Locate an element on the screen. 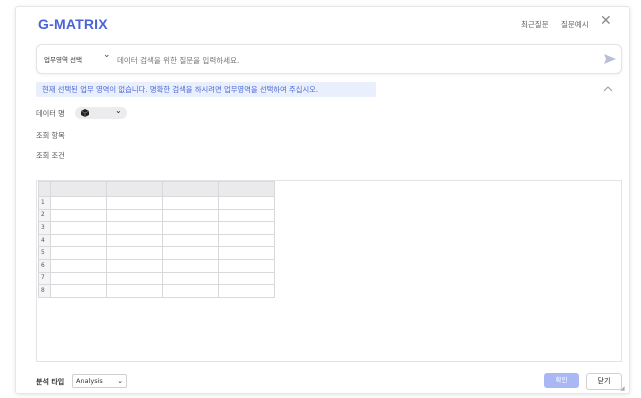 This screenshot has width=641, height=398. query-items-label: 조회 항목 is located at coordinates (50, 135).